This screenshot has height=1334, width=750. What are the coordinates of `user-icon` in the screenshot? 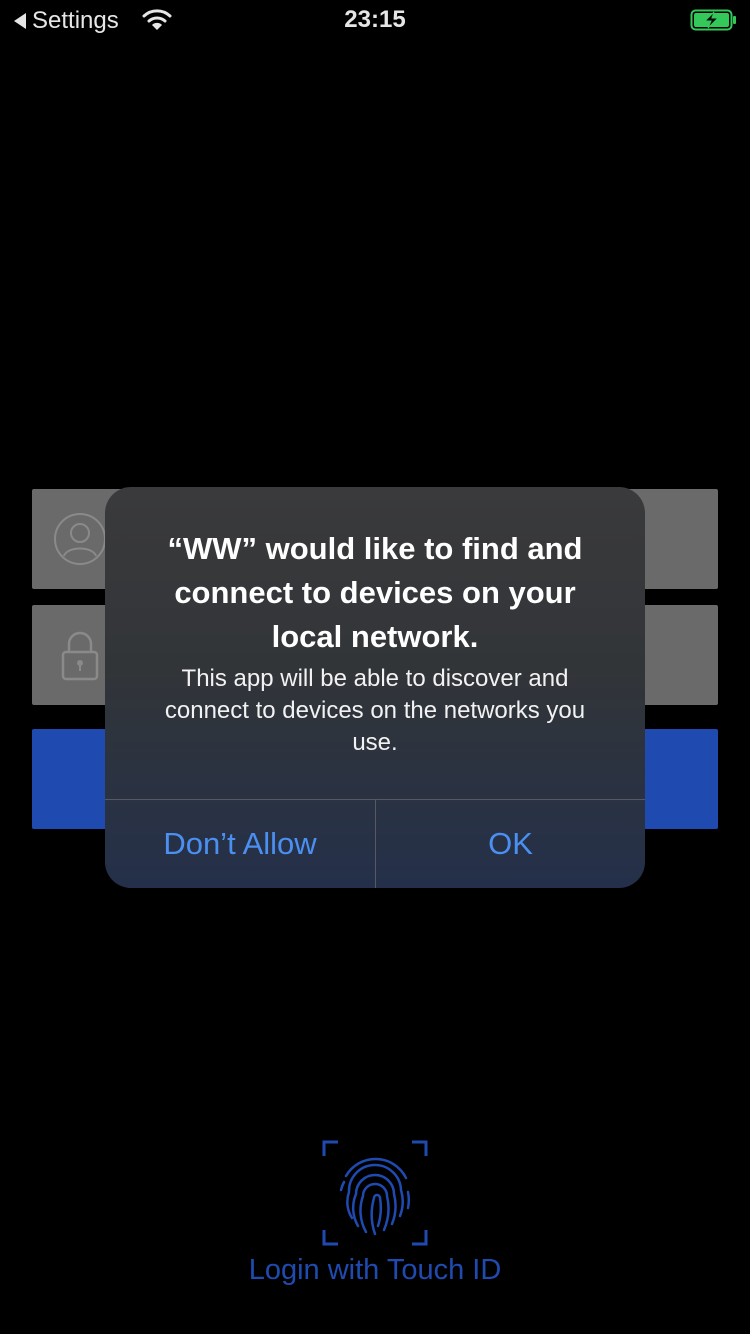 It's located at (80, 539).